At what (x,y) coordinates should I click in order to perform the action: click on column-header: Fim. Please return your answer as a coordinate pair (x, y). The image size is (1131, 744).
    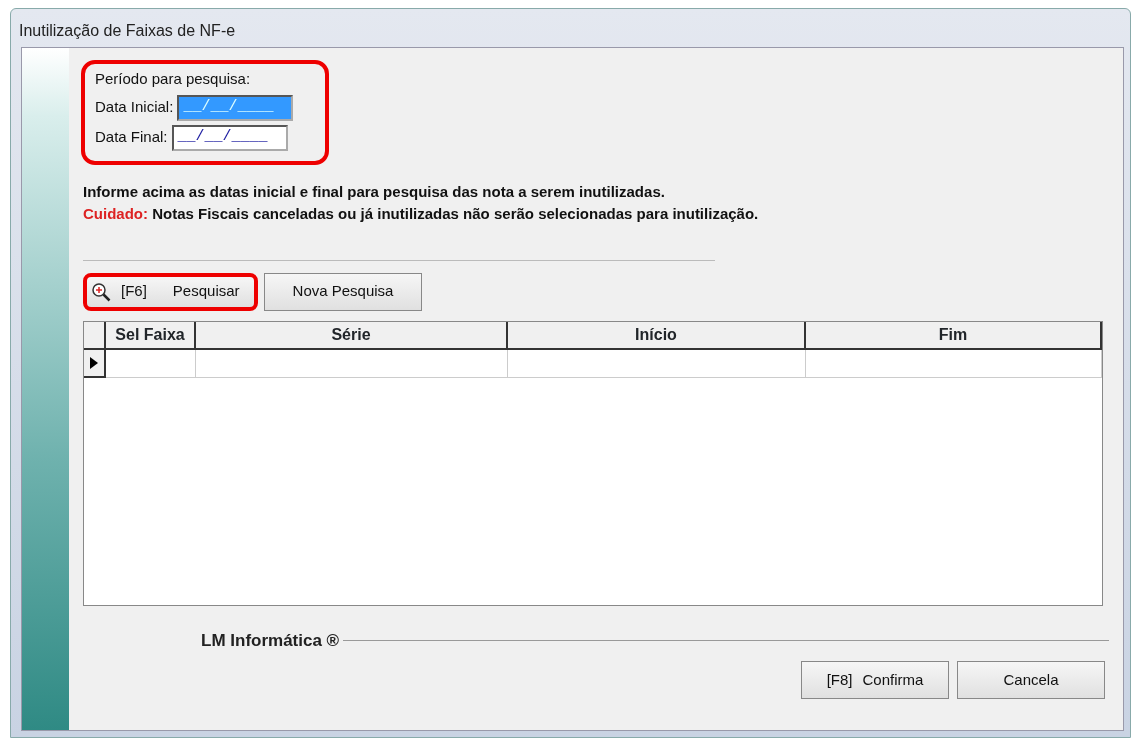
    Looking at the image, I should click on (954, 335).